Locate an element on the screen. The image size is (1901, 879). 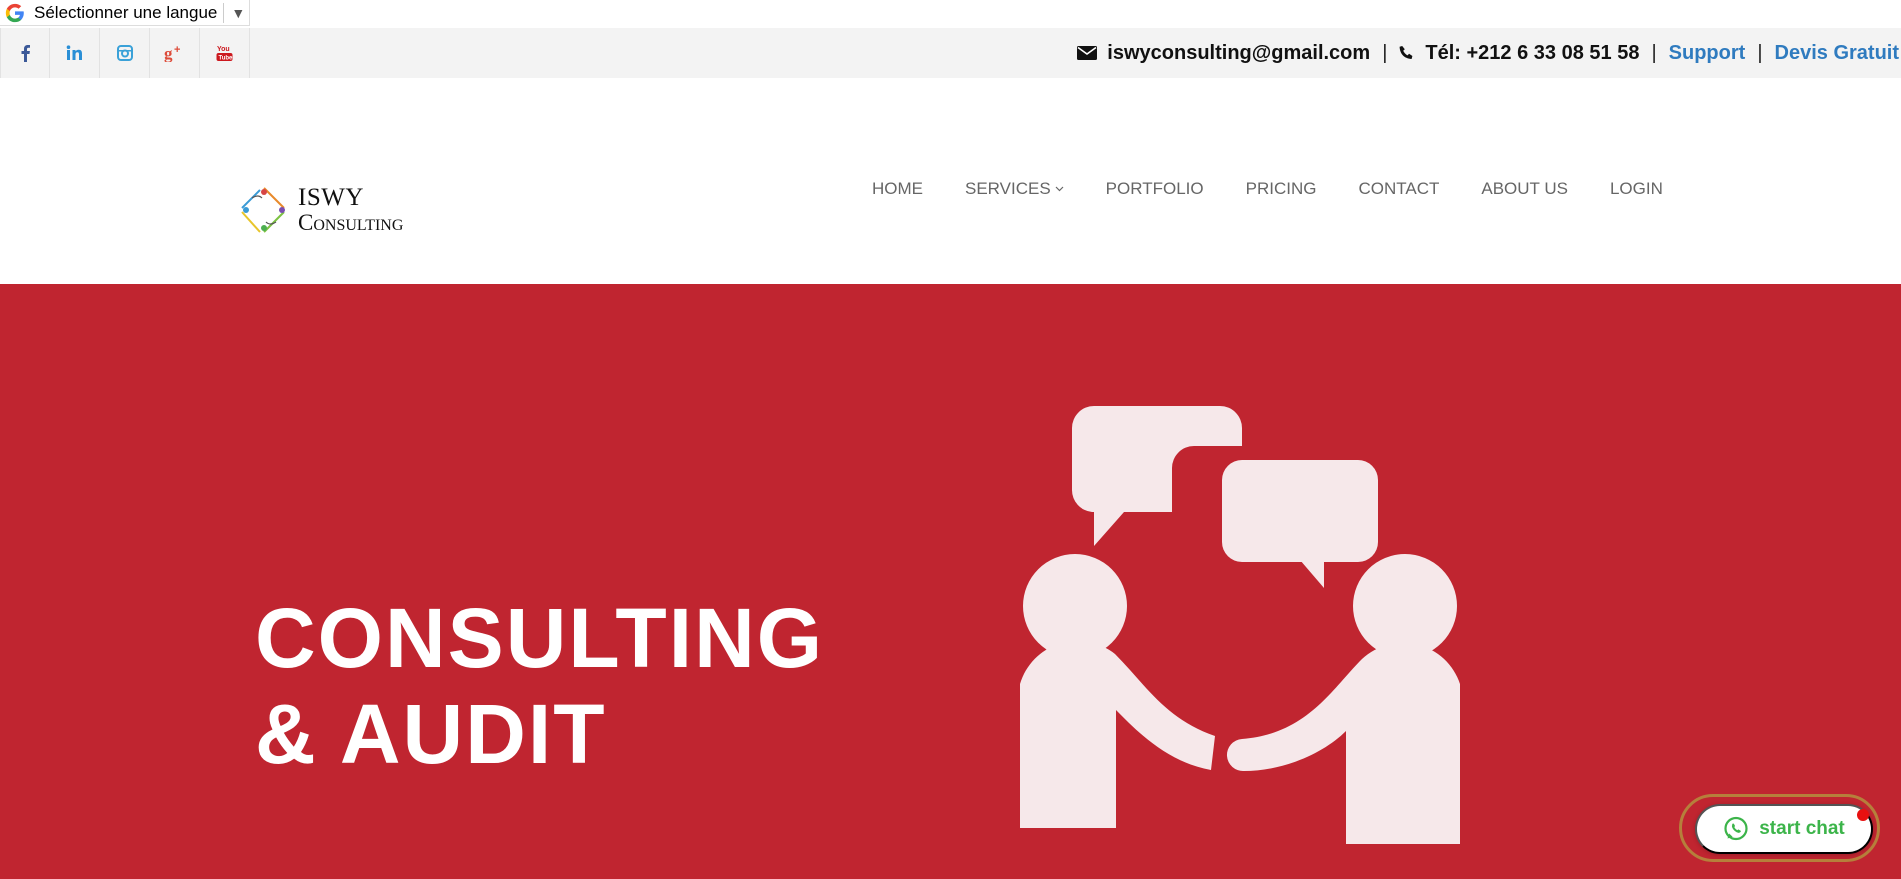
nav-about: ABOUT US is located at coordinates (1524, 189).